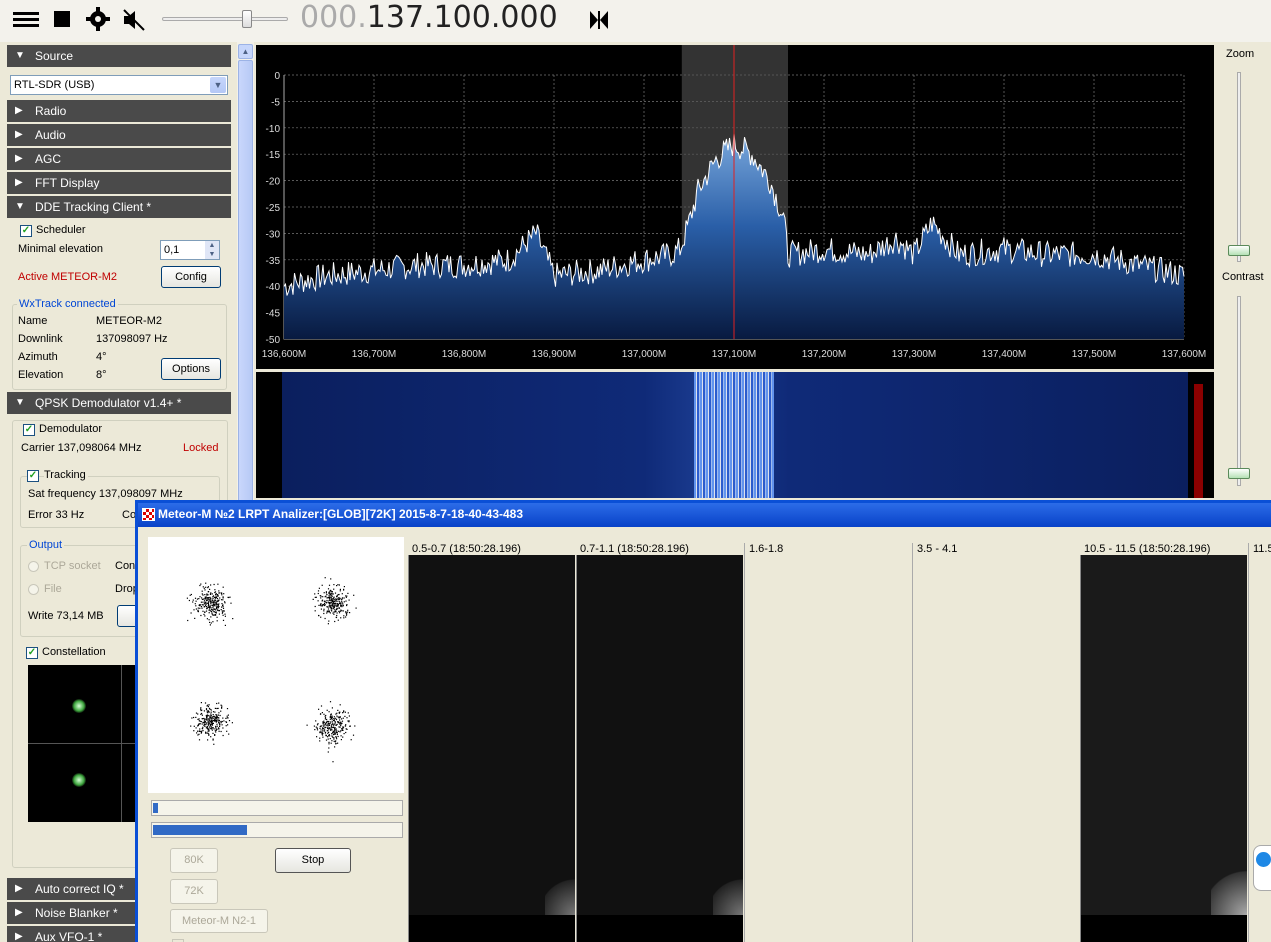  I want to click on channel-panel-2: 0.7-1.1 (18:50:28.196), so click(659, 742).